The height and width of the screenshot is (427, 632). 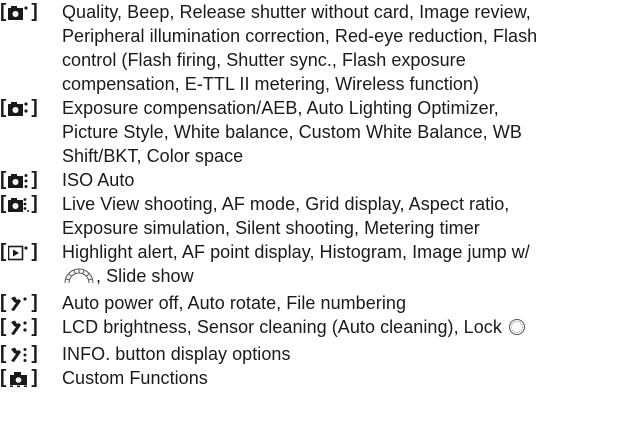 I want to click on shooting-menu-3-icon, so click(x=18, y=180).